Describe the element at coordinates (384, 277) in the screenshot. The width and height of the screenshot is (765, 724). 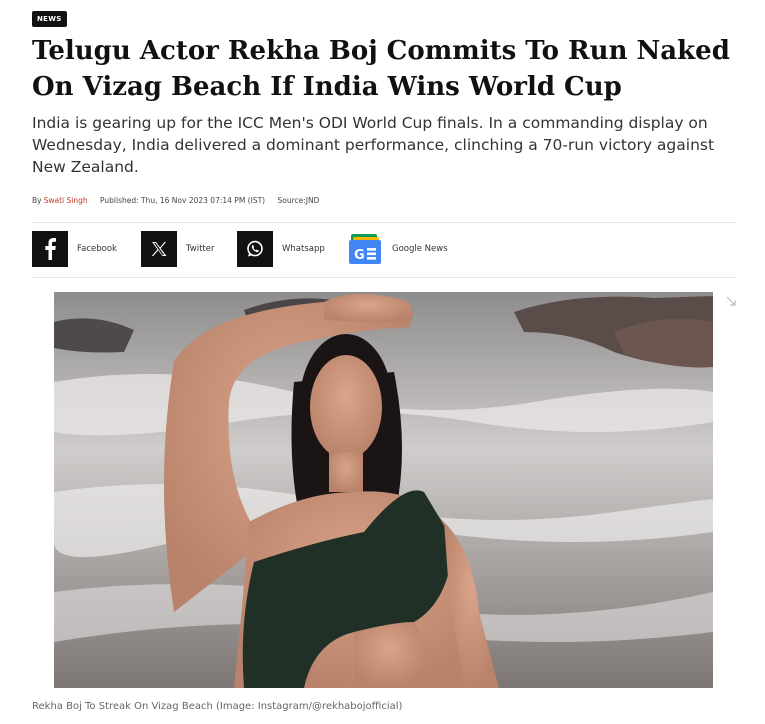
I see `divider-bottom` at that location.